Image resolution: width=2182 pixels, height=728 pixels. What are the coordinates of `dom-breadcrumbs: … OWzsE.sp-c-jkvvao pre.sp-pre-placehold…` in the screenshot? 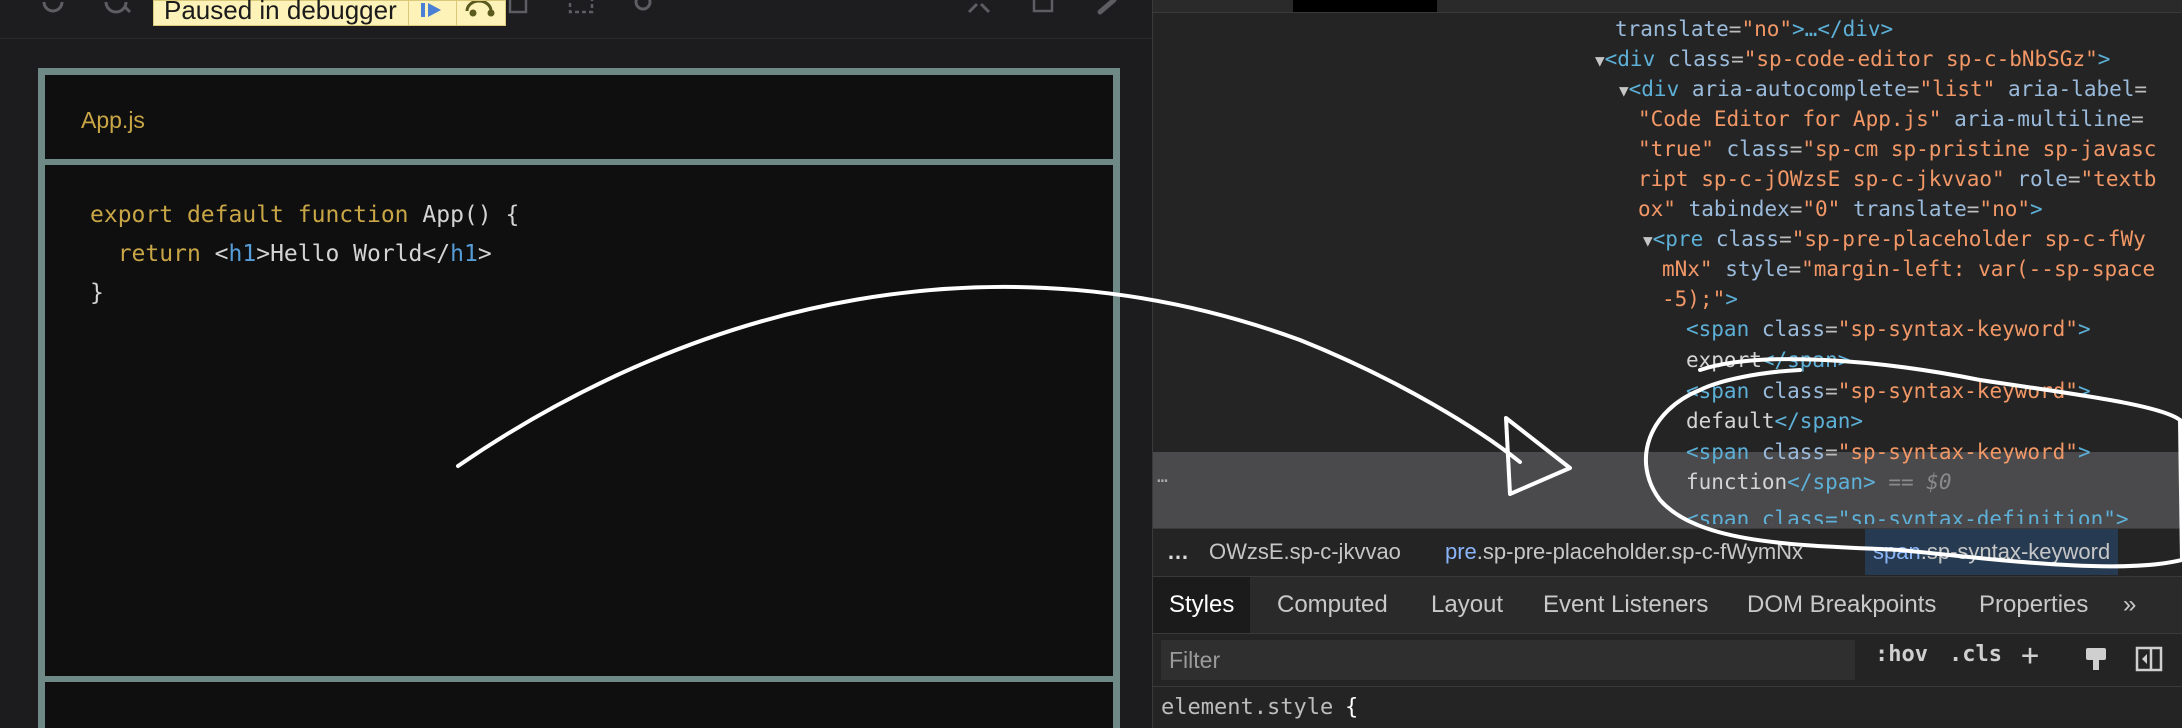 It's located at (1667, 551).